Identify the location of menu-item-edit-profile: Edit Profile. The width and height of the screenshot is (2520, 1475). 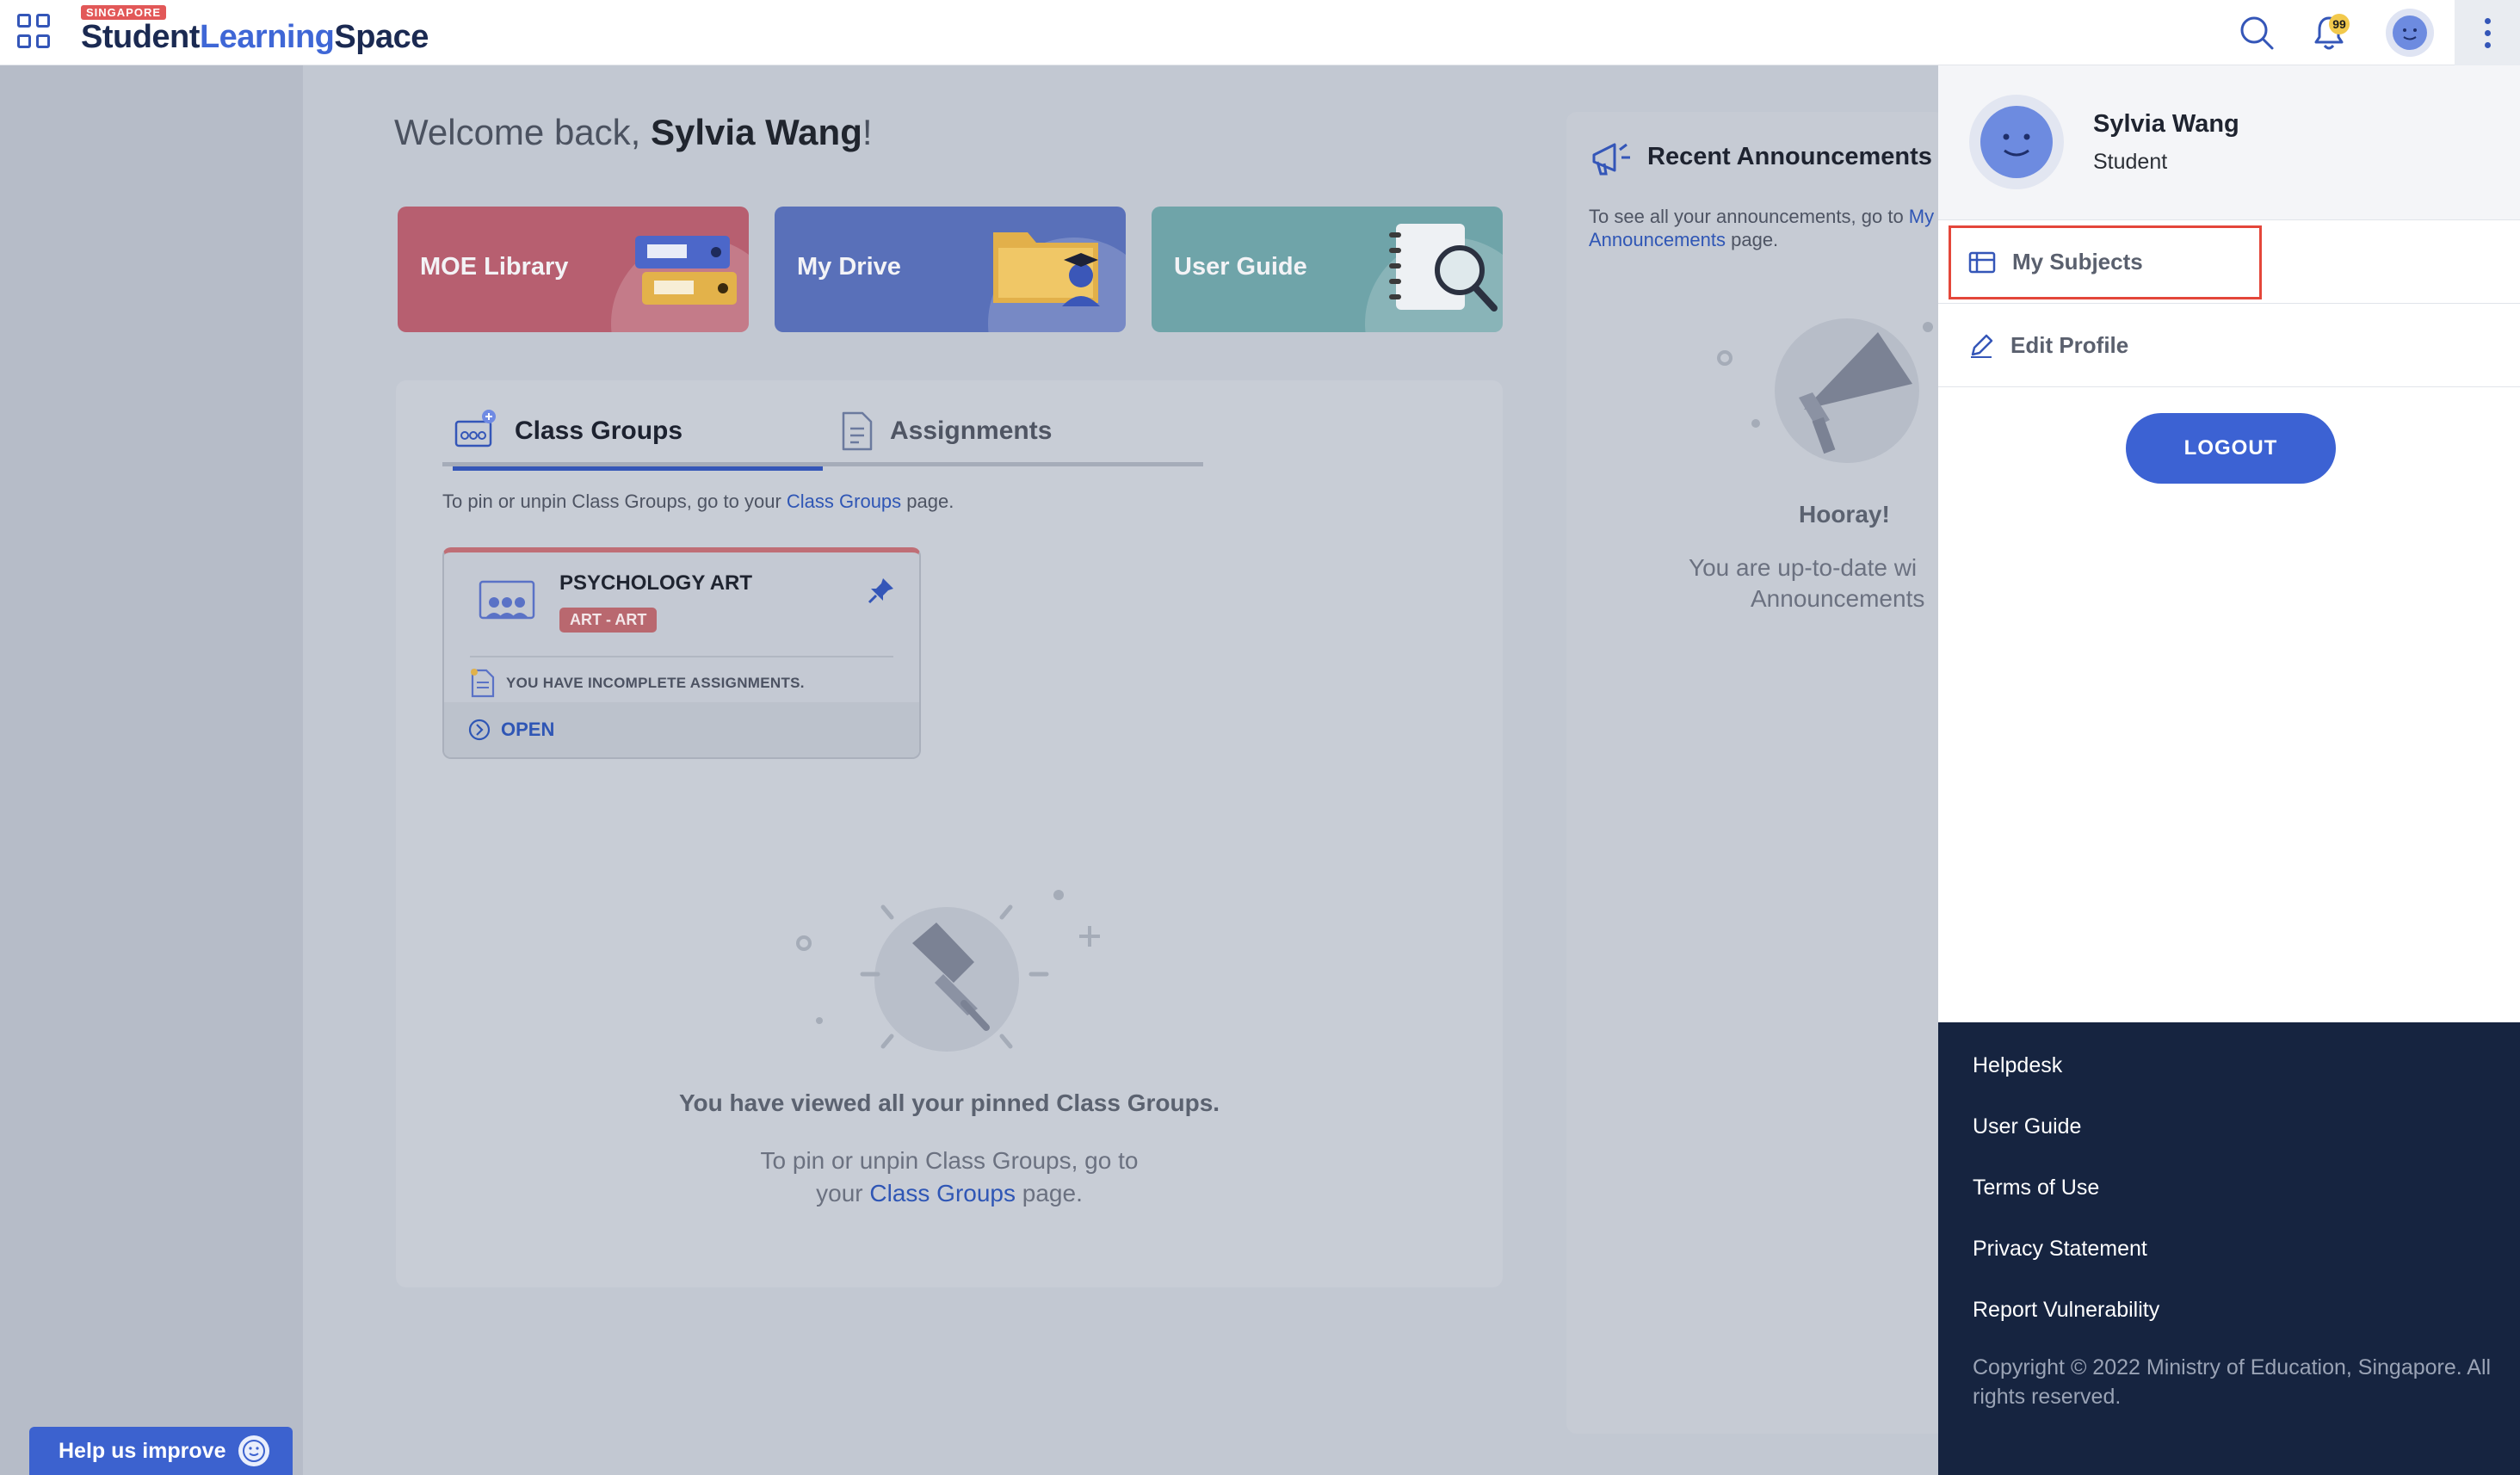
(2229, 346).